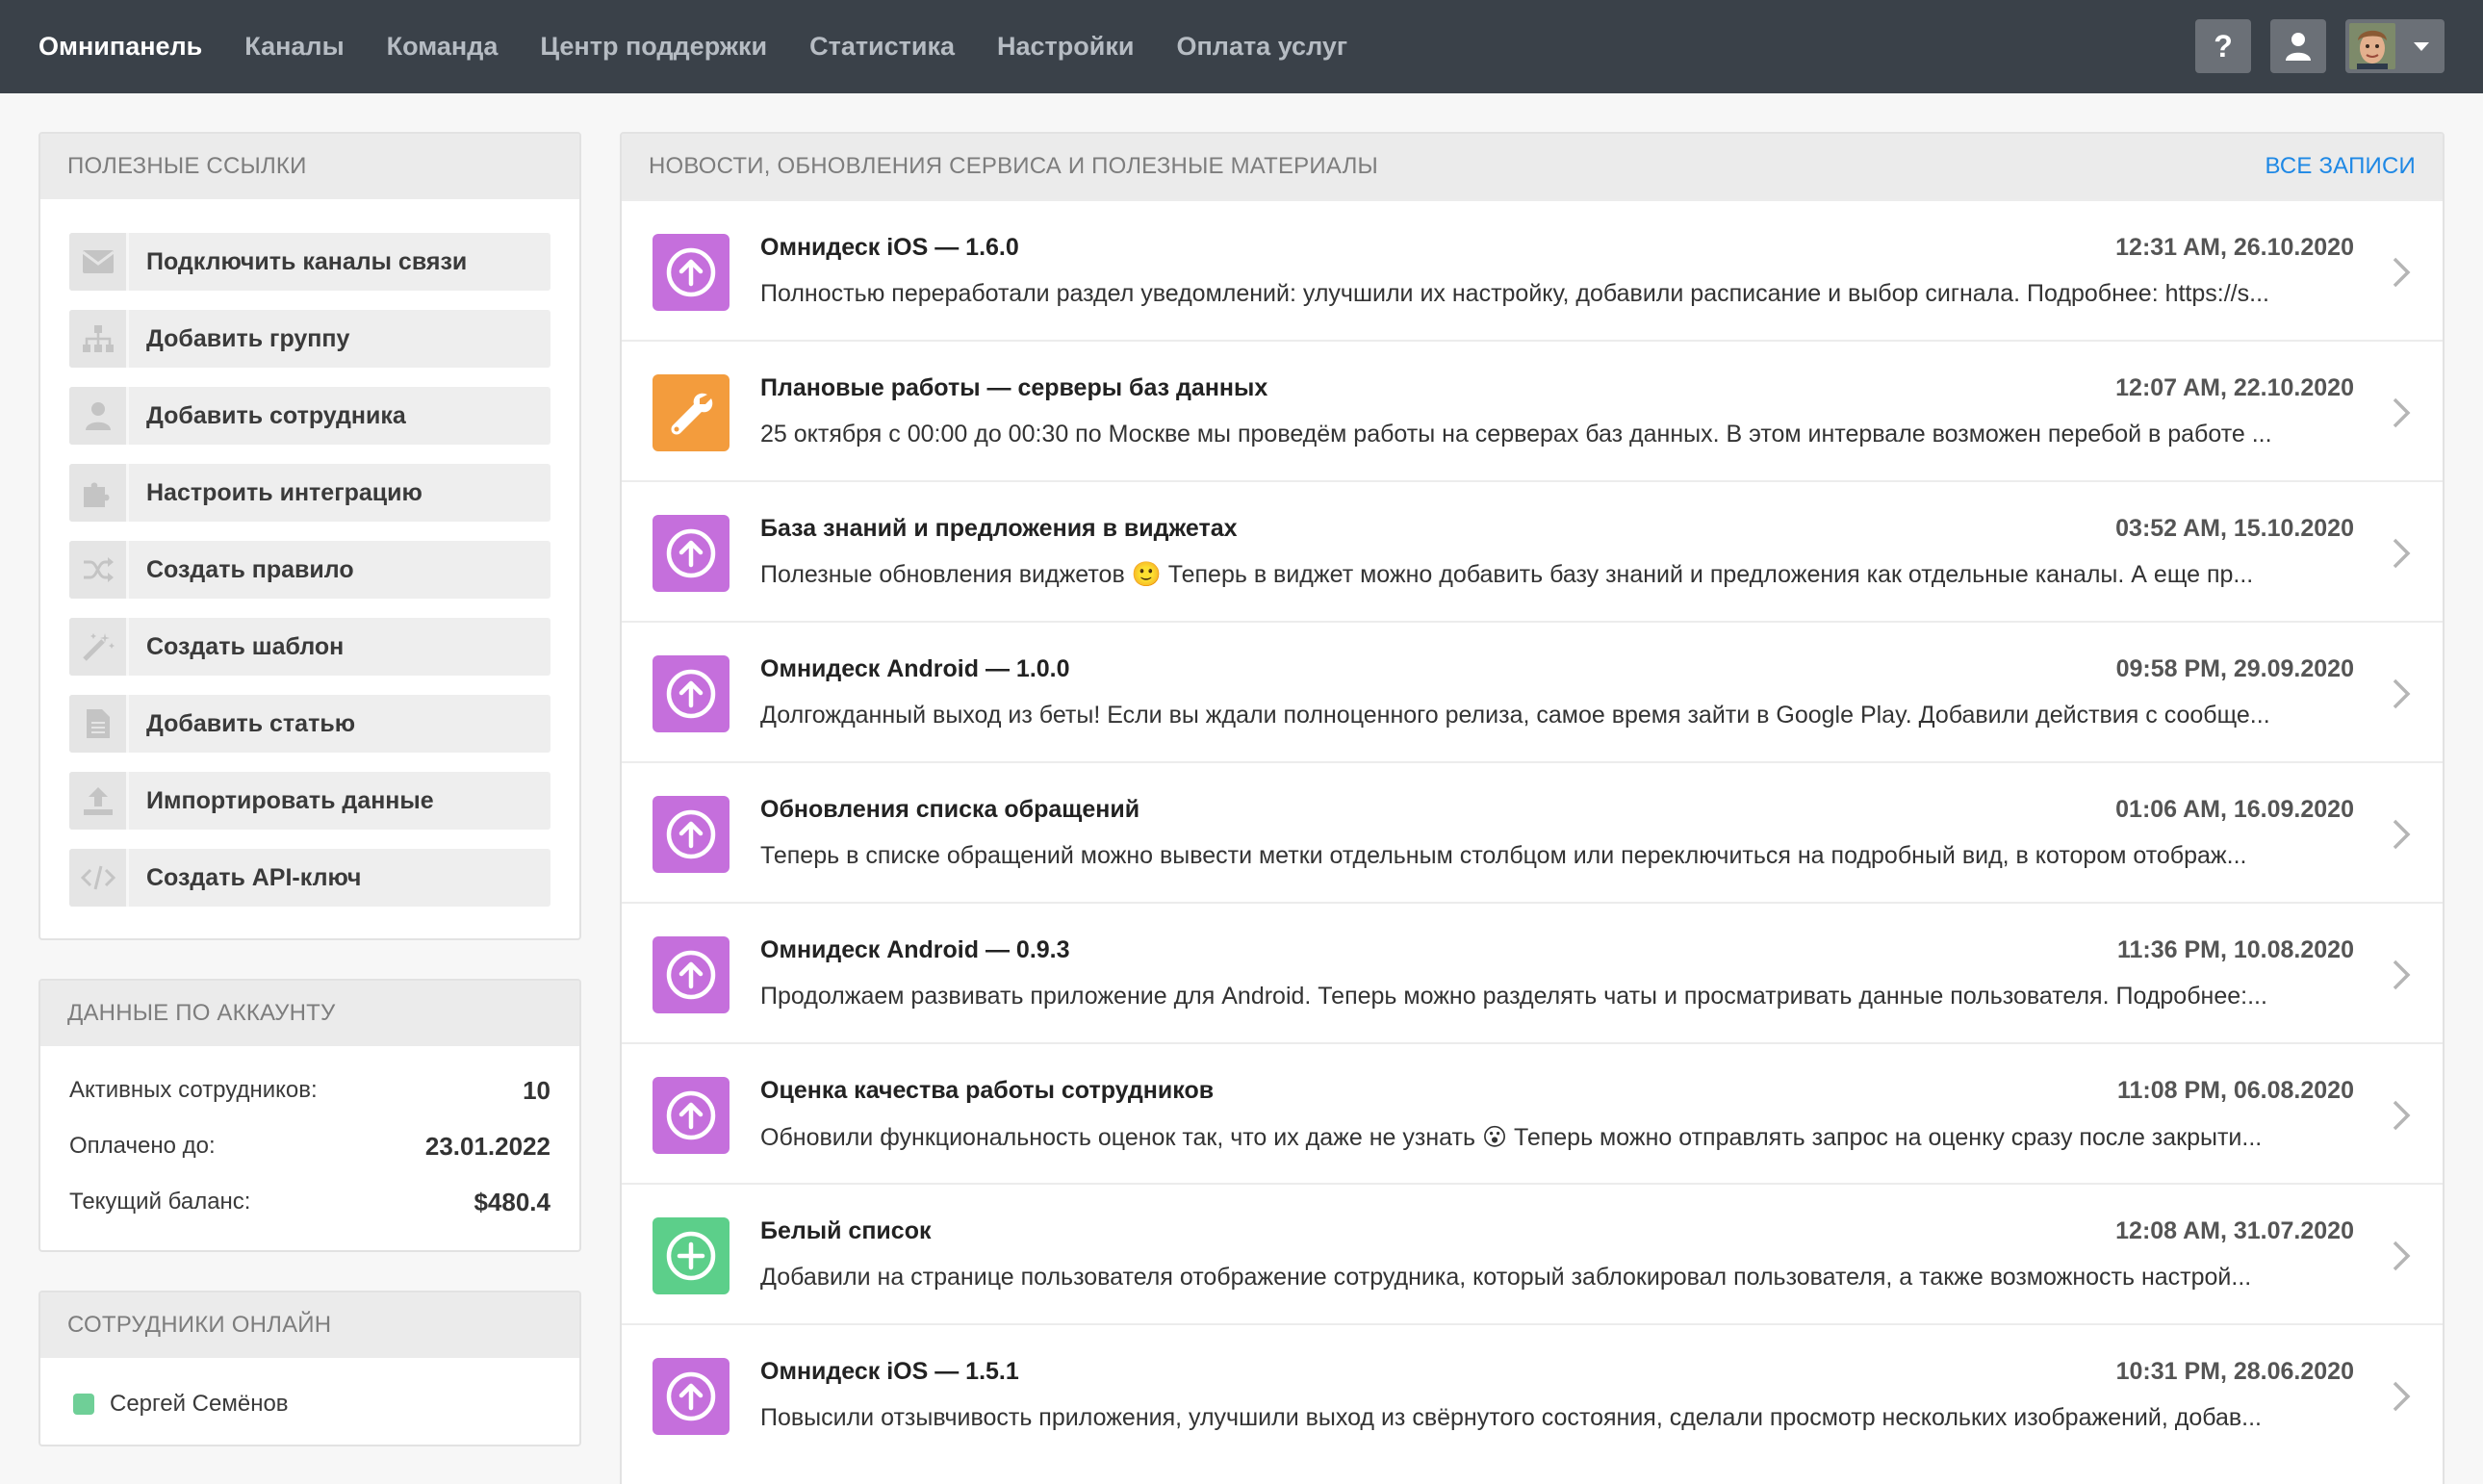 The image size is (2483, 1484). What do you see at coordinates (1261, 47) in the screenshot?
I see `nav-item-billing: Оплата услуг` at bounding box center [1261, 47].